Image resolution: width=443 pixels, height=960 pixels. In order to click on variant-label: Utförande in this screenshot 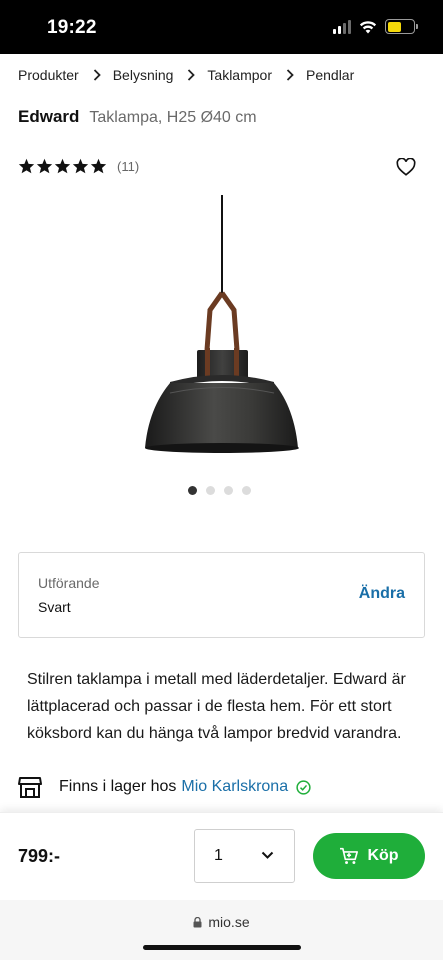, I will do `click(69, 583)`.